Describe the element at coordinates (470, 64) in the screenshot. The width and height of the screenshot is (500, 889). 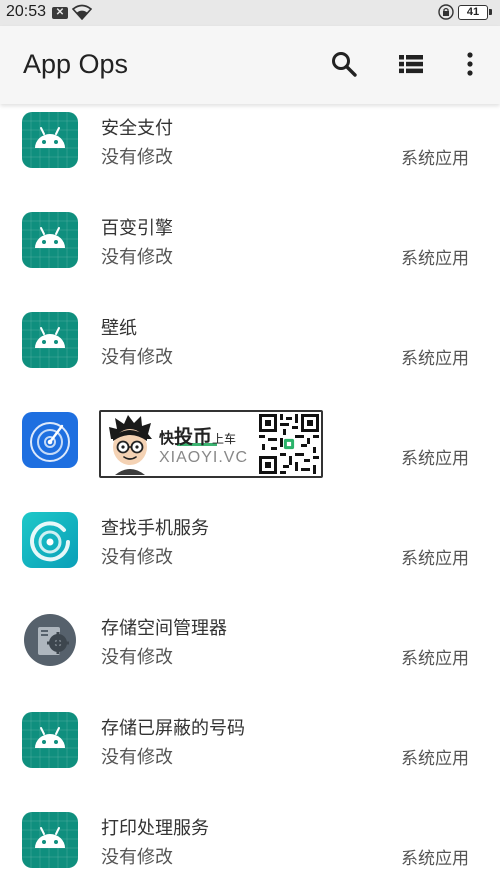
I see `more-vert-icon` at that location.